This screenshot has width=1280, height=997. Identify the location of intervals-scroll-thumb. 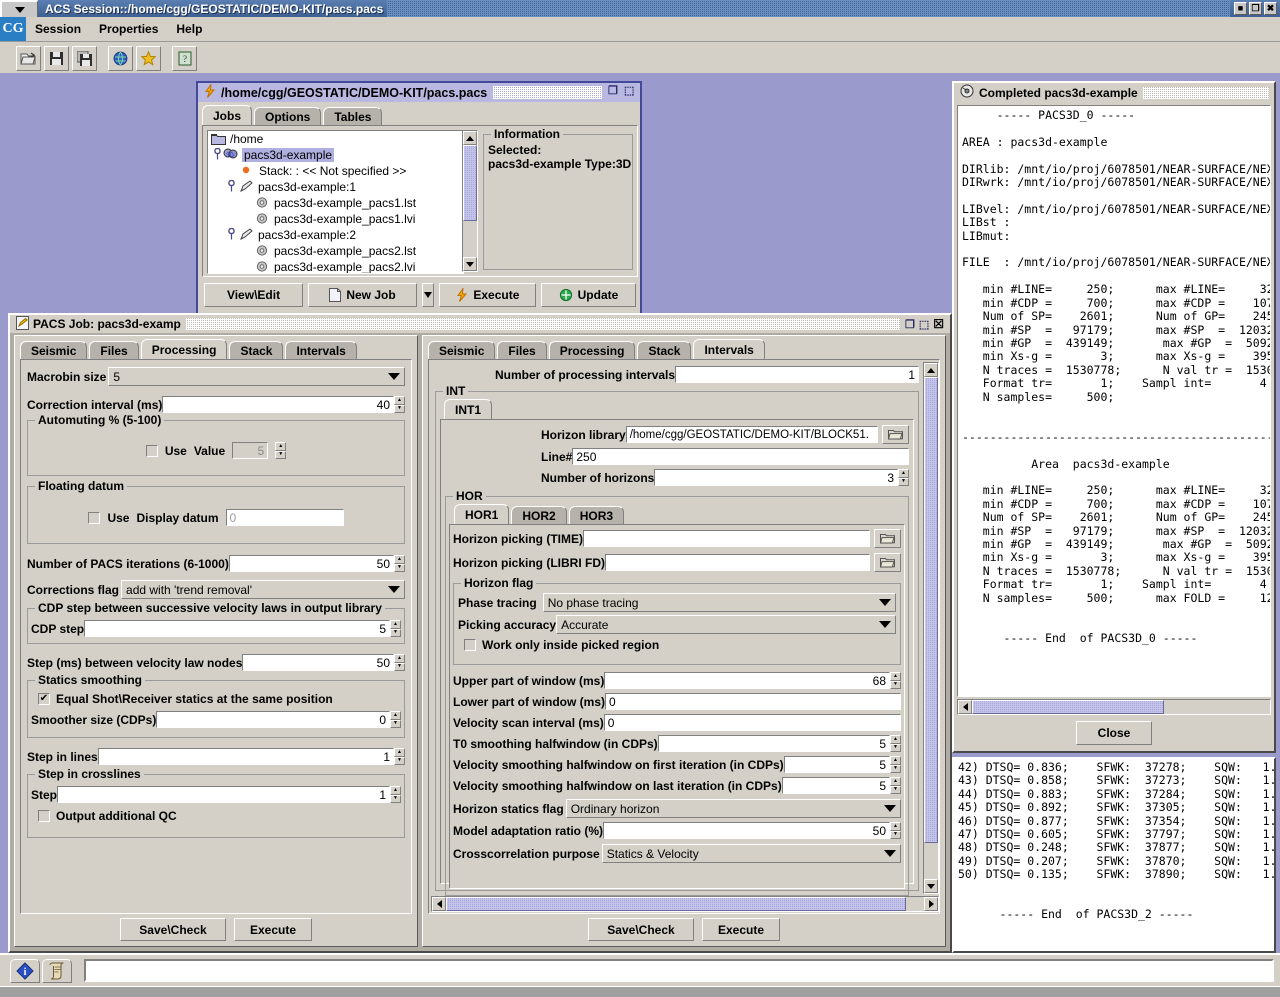
(931, 610).